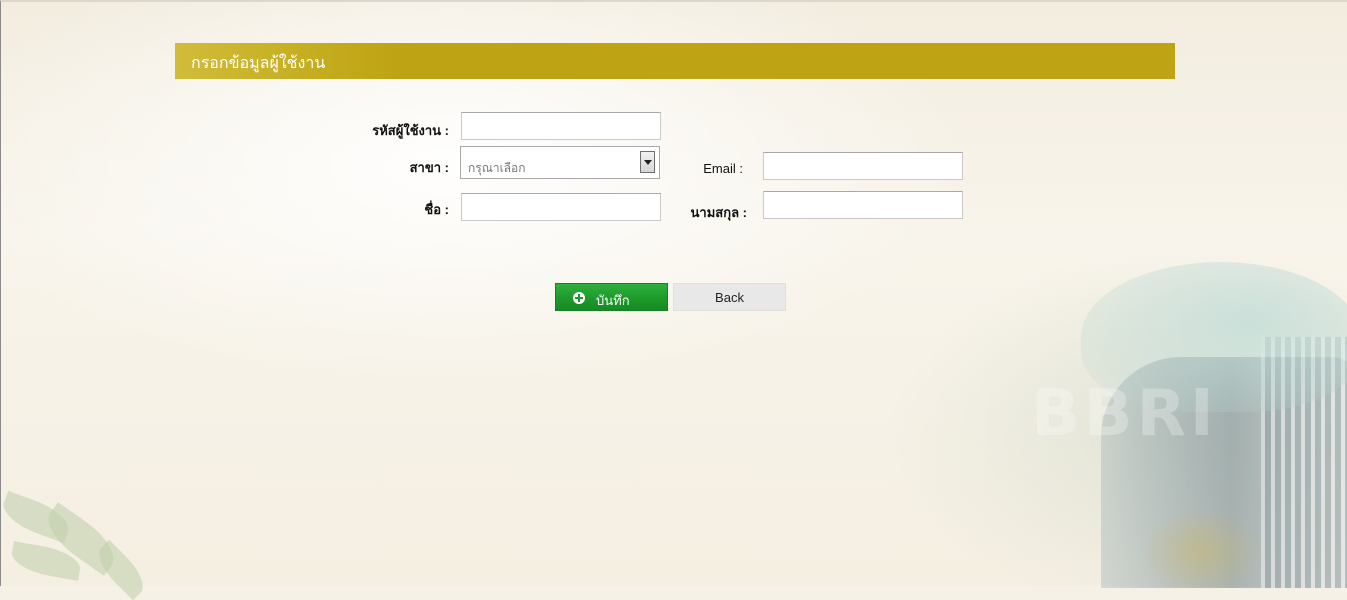 Image resolution: width=1347 pixels, height=600 pixels. Describe the element at coordinates (1124, 414) in the screenshot. I see `logo-watermark: BBRI` at that location.